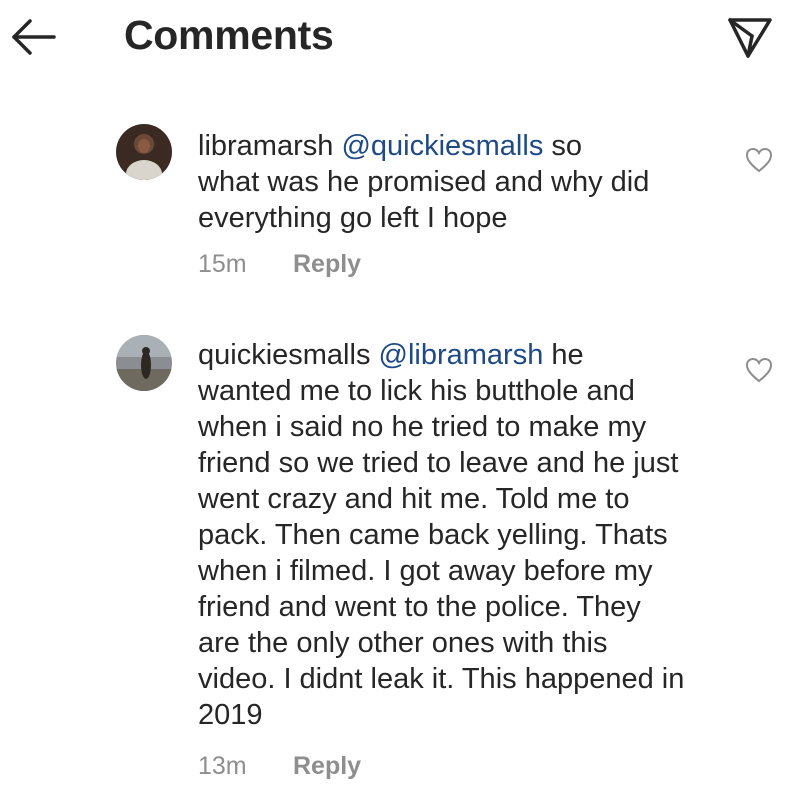  What do you see at coordinates (433, 535) in the screenshot?
I see `comment-body-line: pack. Then came back yelling. Thats` at bounding box center [433, 535].